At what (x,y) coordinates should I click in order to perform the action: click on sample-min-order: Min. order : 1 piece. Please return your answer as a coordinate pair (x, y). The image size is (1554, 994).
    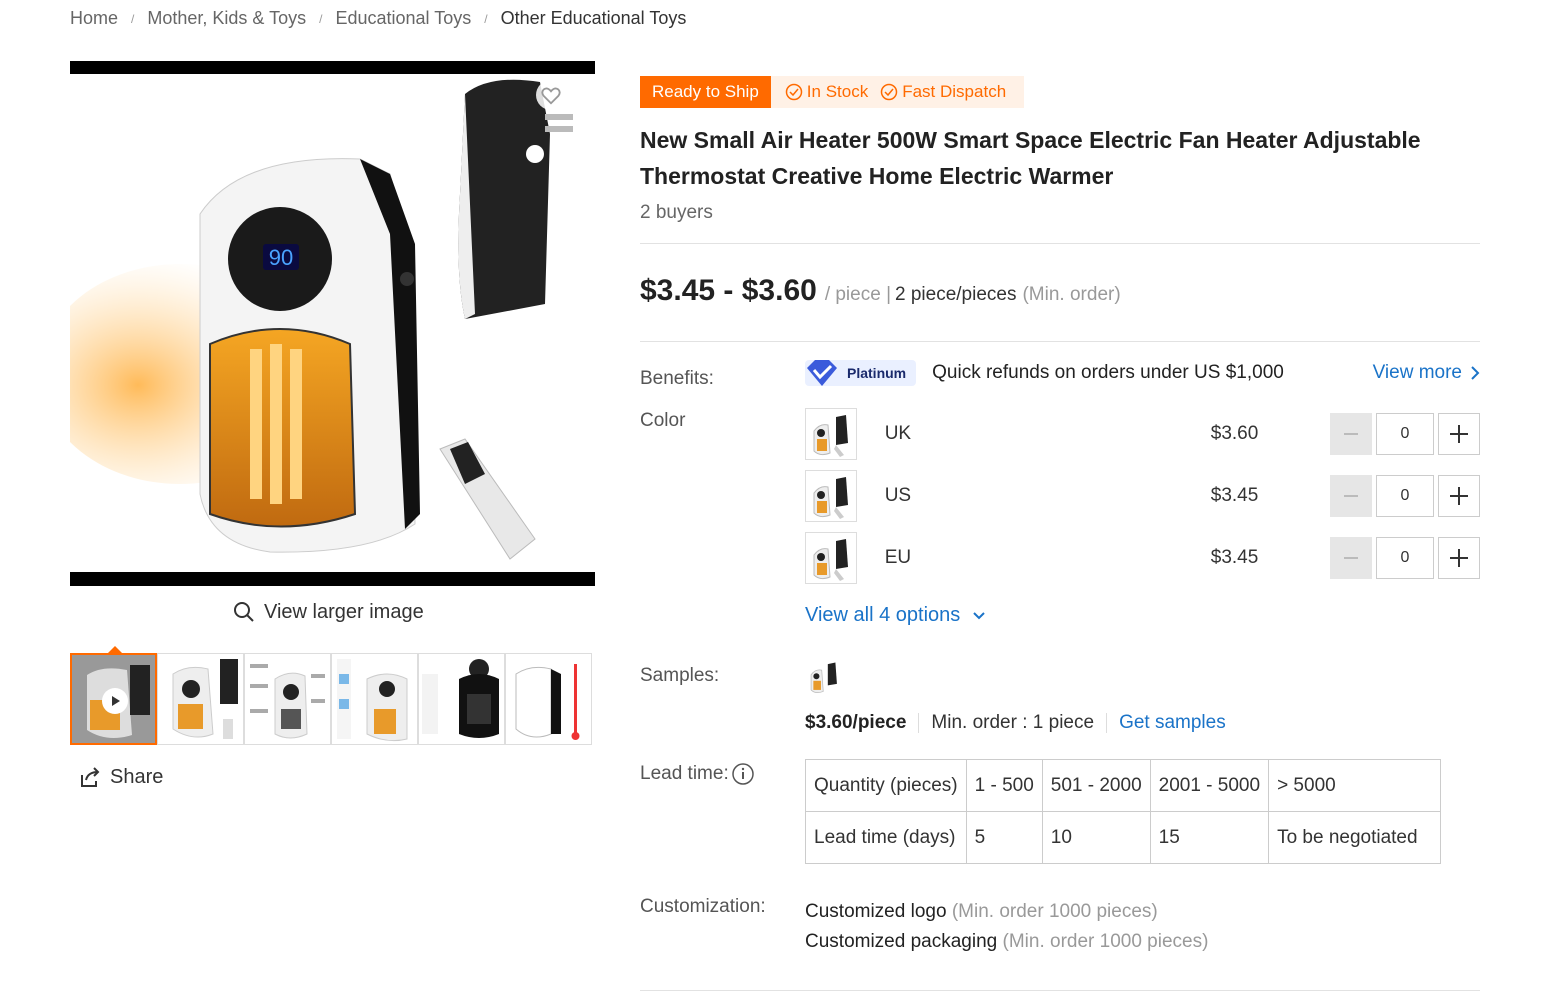
    Looking at the image, I should click on (1013, 722).